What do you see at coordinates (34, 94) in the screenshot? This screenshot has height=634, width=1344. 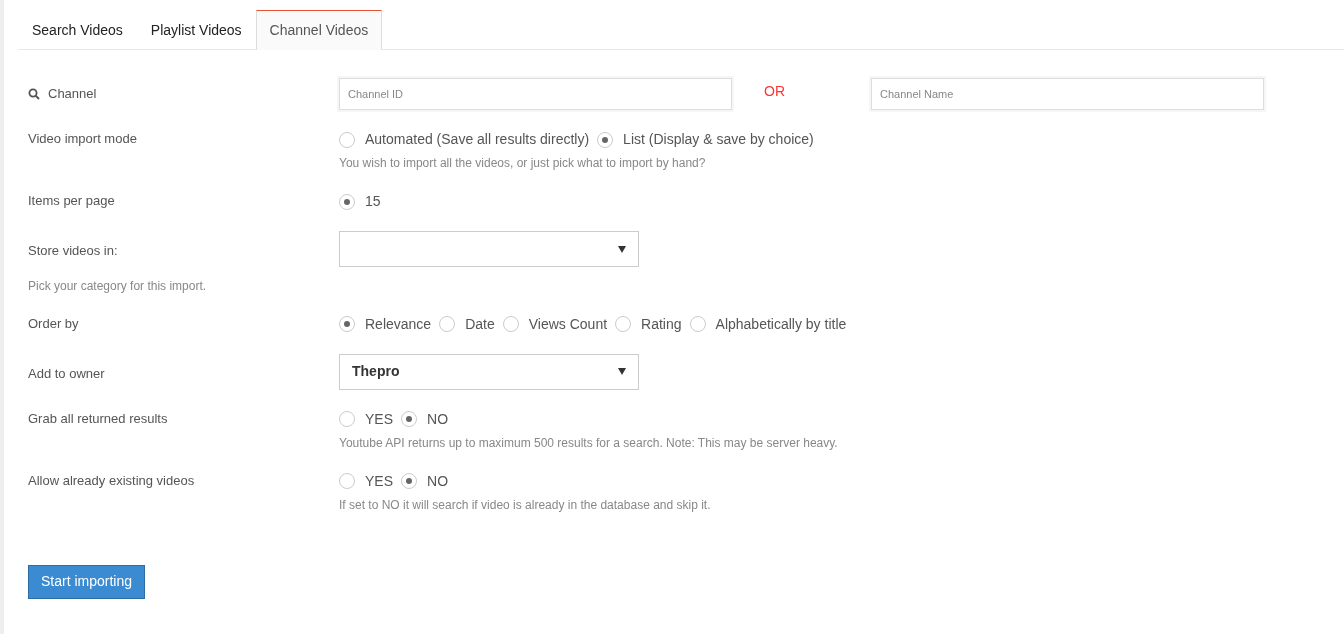 I see `search-icon` at bounding box center [34, 94].